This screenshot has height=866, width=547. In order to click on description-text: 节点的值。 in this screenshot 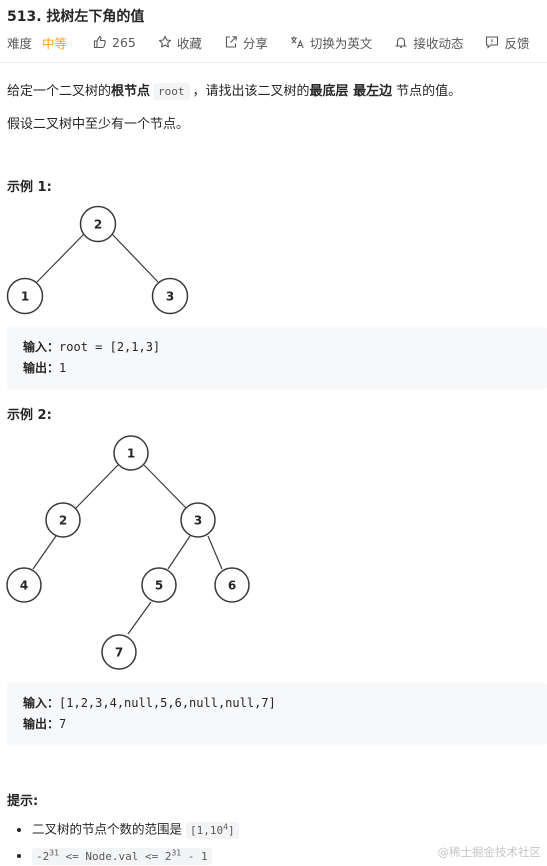, I will do `click(429, 91)`.